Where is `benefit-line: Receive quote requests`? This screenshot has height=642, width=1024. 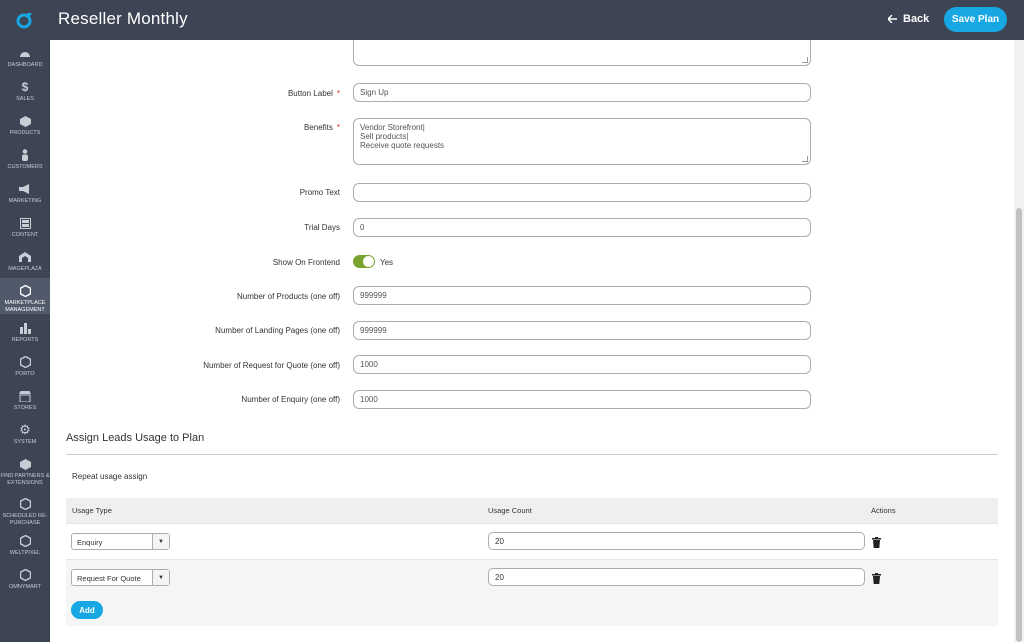 benefit-line: Receive quote requests is located at coordinates (402, 145).